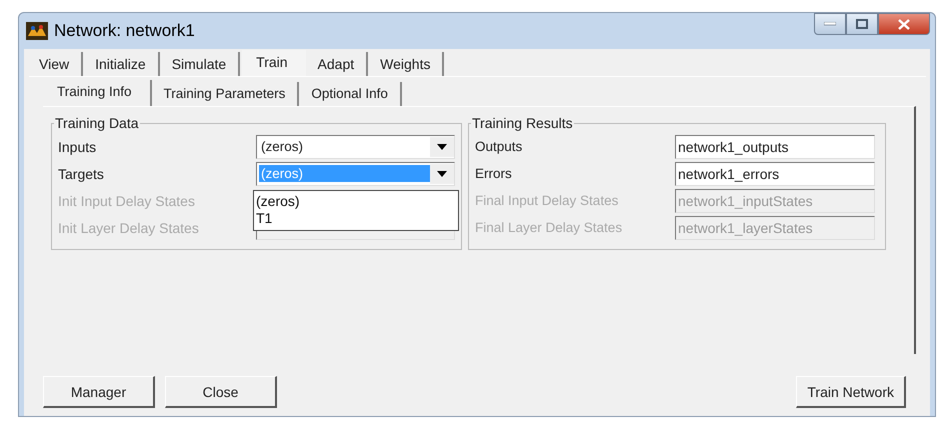 Image resolution: width=942 pixels, height=425 pixels. What do you see at coordinates (851, 392) in the screenshot?
I see `button: Train Network` at bounding box center [851, 392].